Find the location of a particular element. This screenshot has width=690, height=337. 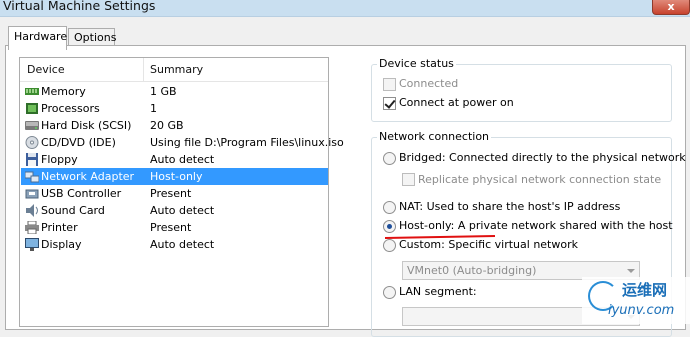

cd-dvd-icon is located at coordinates (32, 142).